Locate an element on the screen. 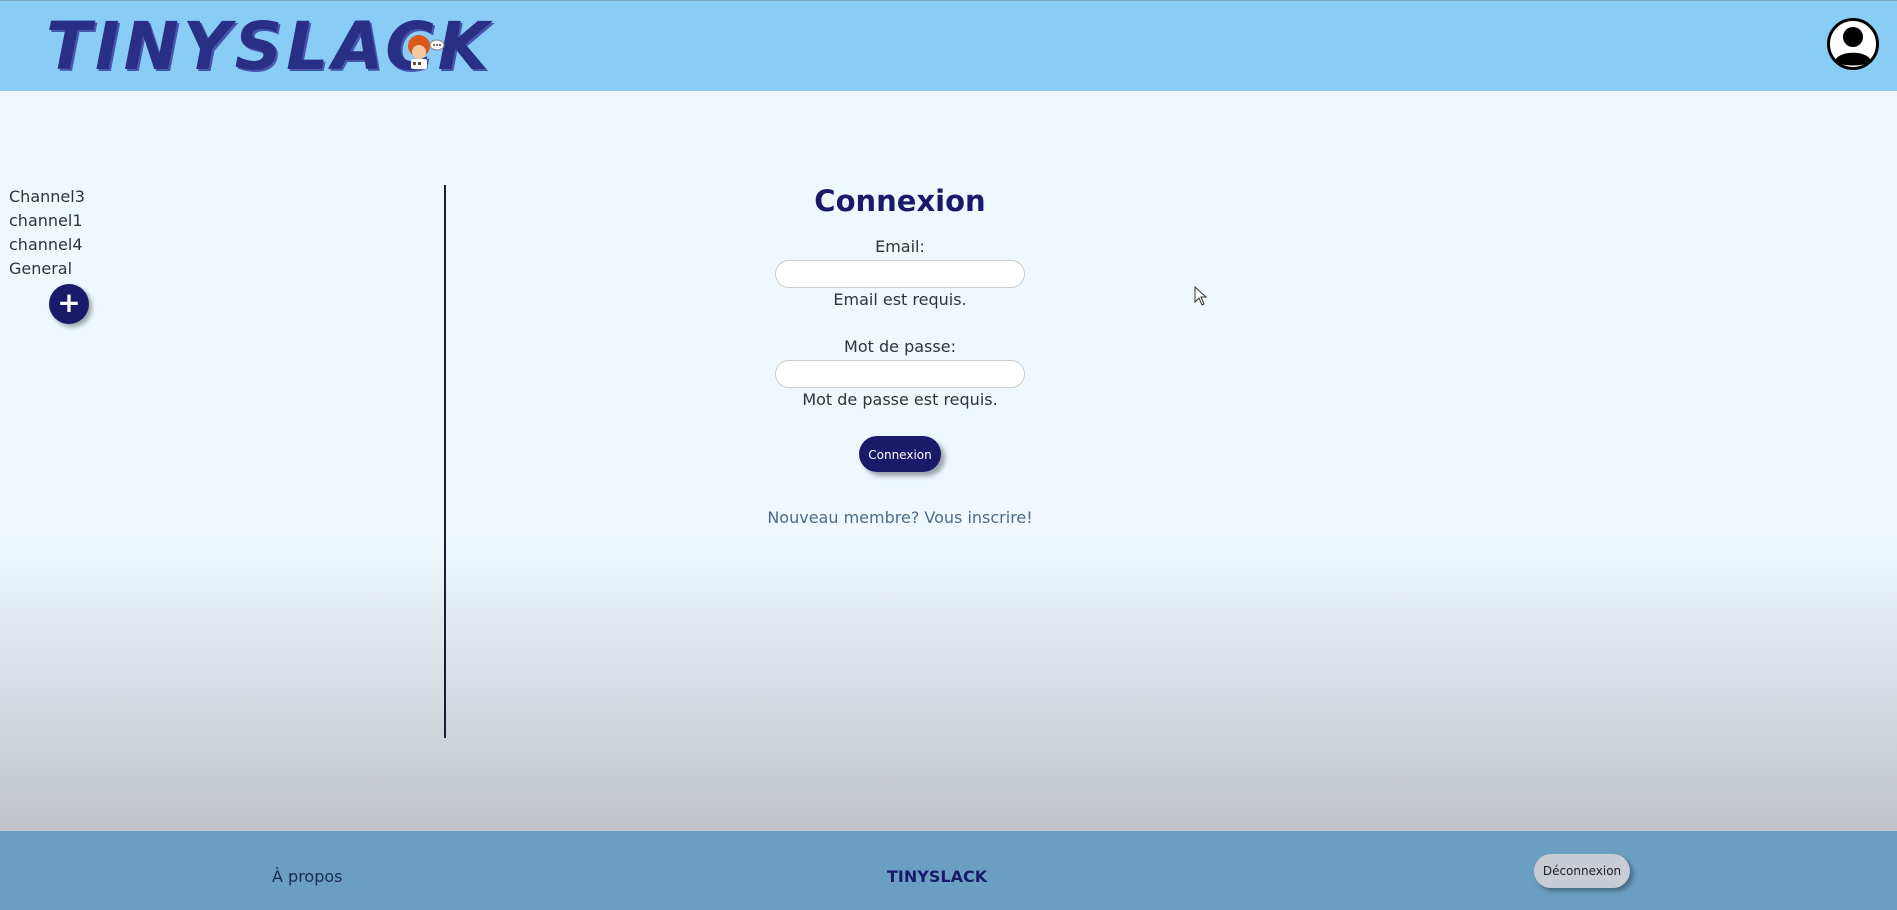  email-label: Email: is located at coordinates (900, 246).